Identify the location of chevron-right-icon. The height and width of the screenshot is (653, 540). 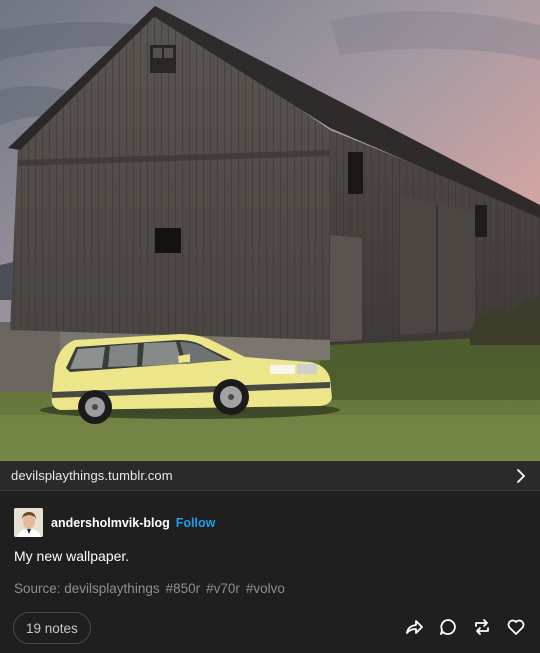
(521, 475).